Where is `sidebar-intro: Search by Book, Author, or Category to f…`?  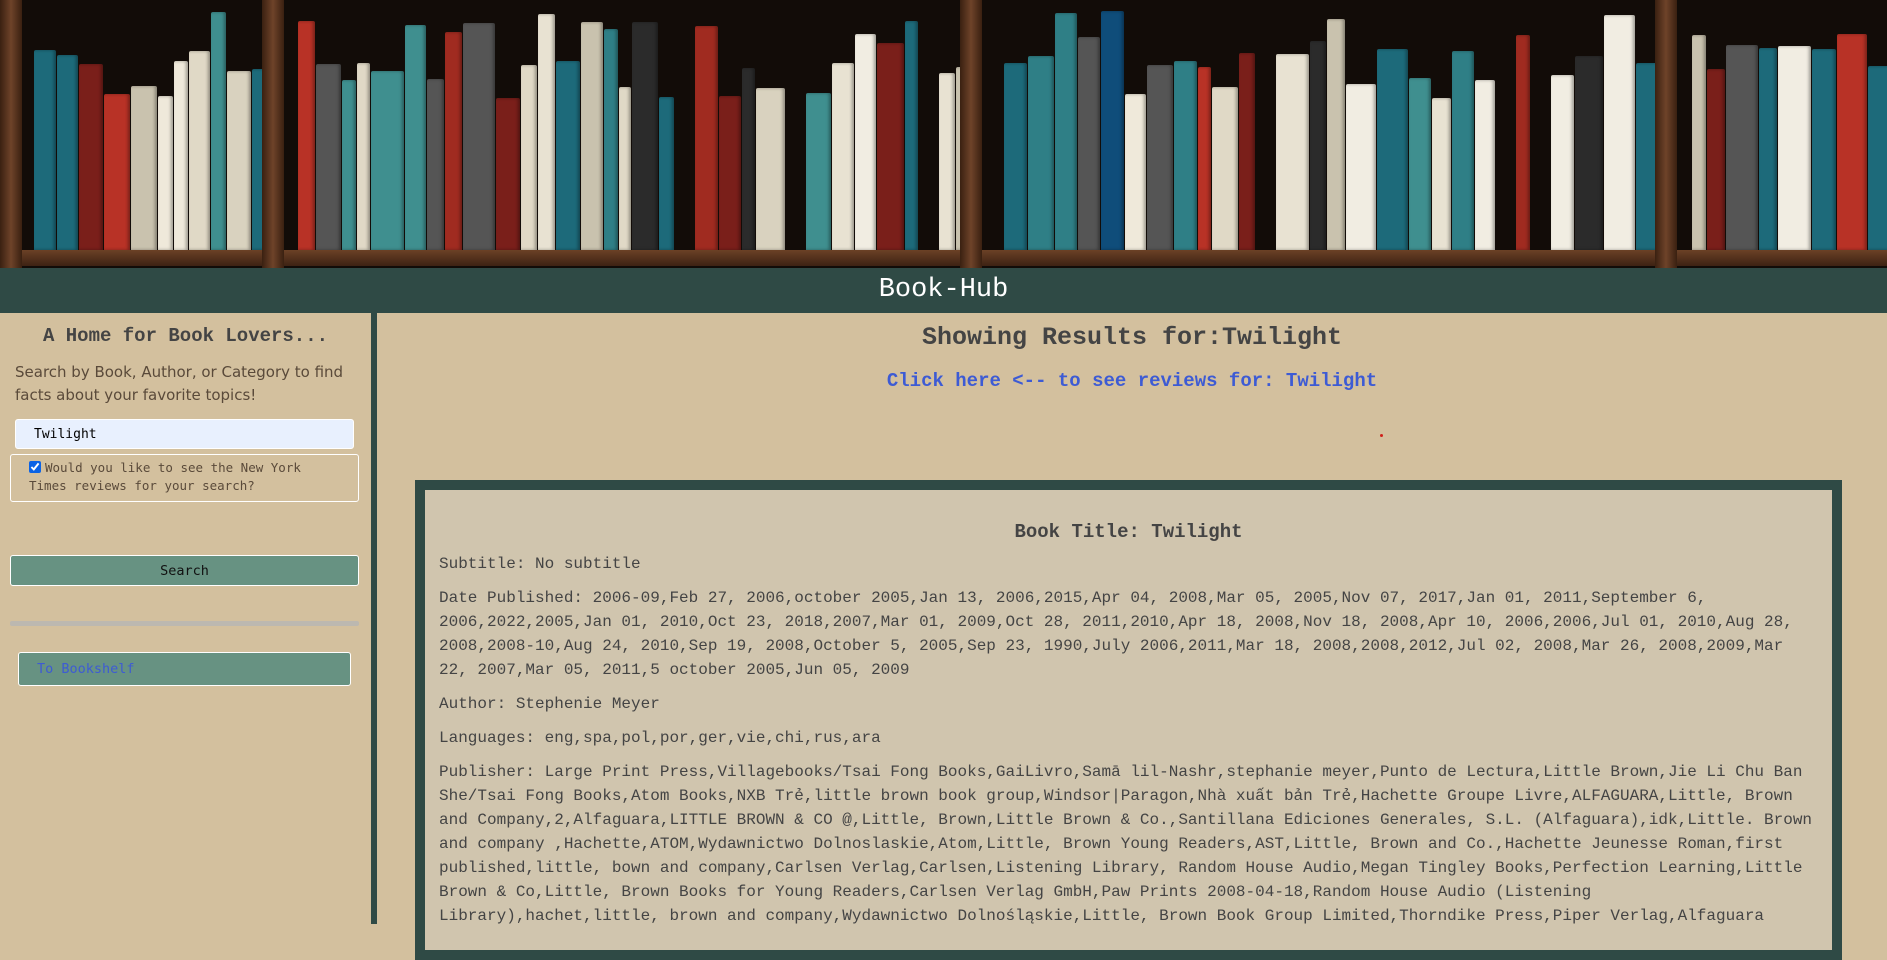 sidebar-intro: Search by Book, Author, or Category to f… is located at coordinates (179, 383).